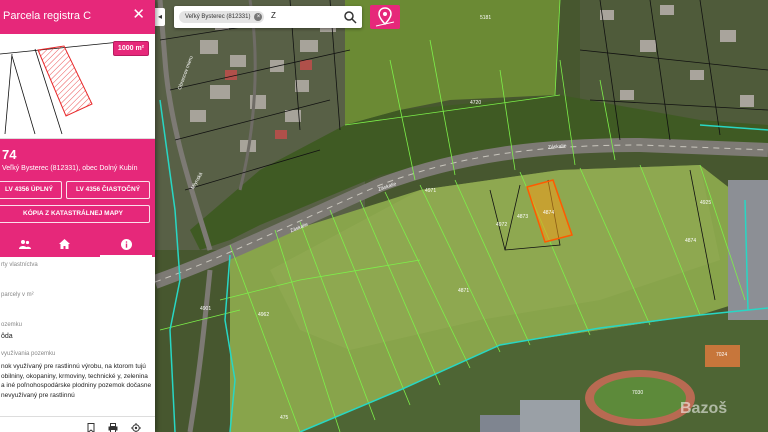  I want to click on usage-label: využívania pozemku, so click(28, 354).